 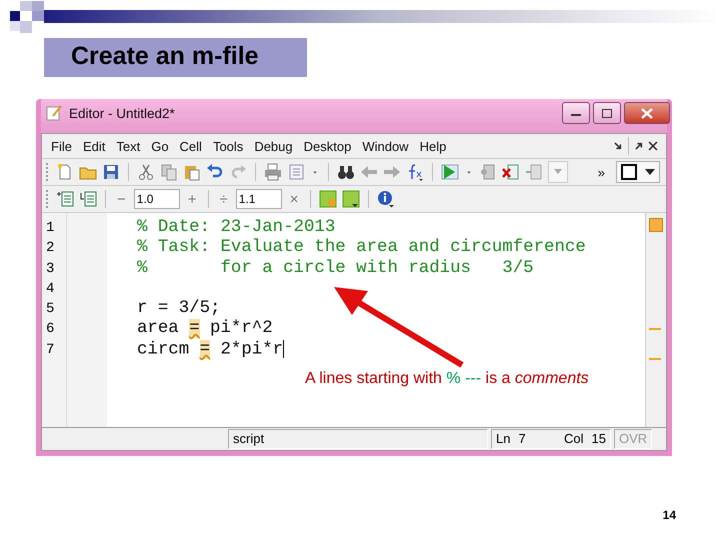 I want to click on maximize-button, so click(x=607, y=113).